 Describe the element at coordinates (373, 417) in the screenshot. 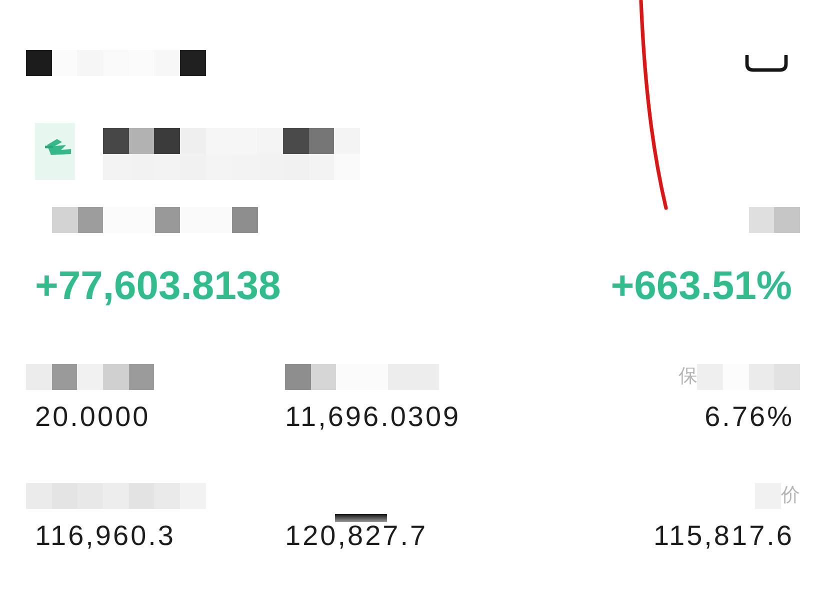

I see `stat-value: 11,696.0309` at that location.